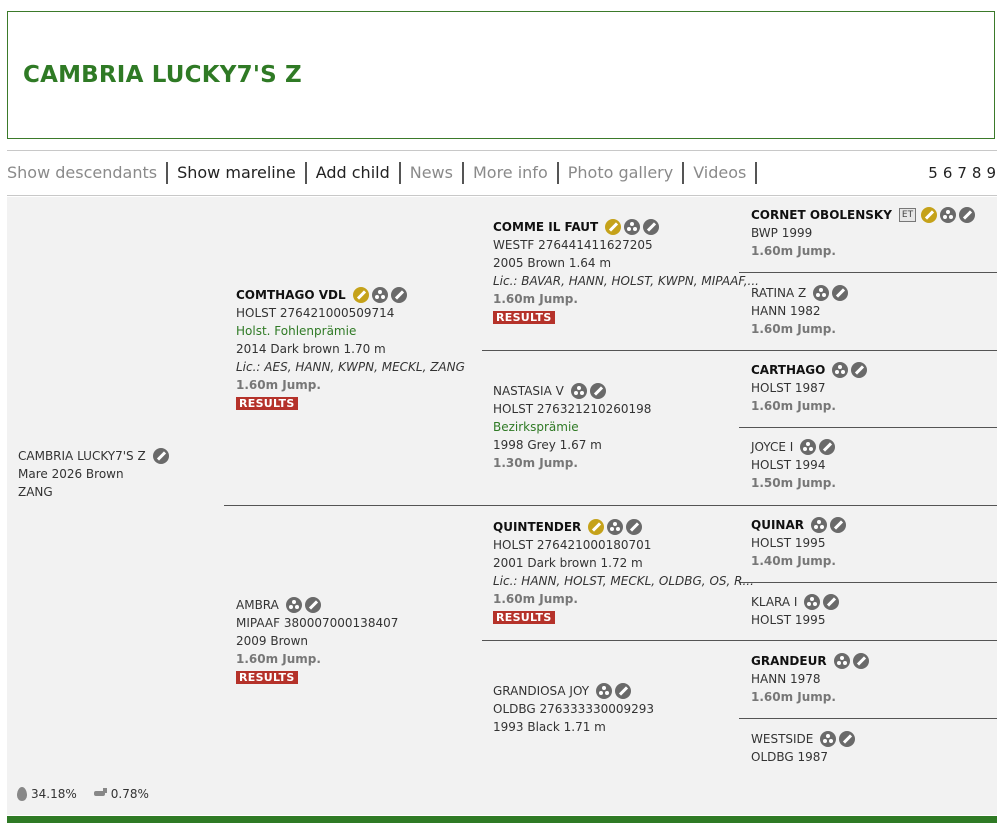 This screenshot has width=1006, height=825. Describe the element at coordinates (129, 794) in the screenshot. I see `blood-value: 0.78%` at that location.